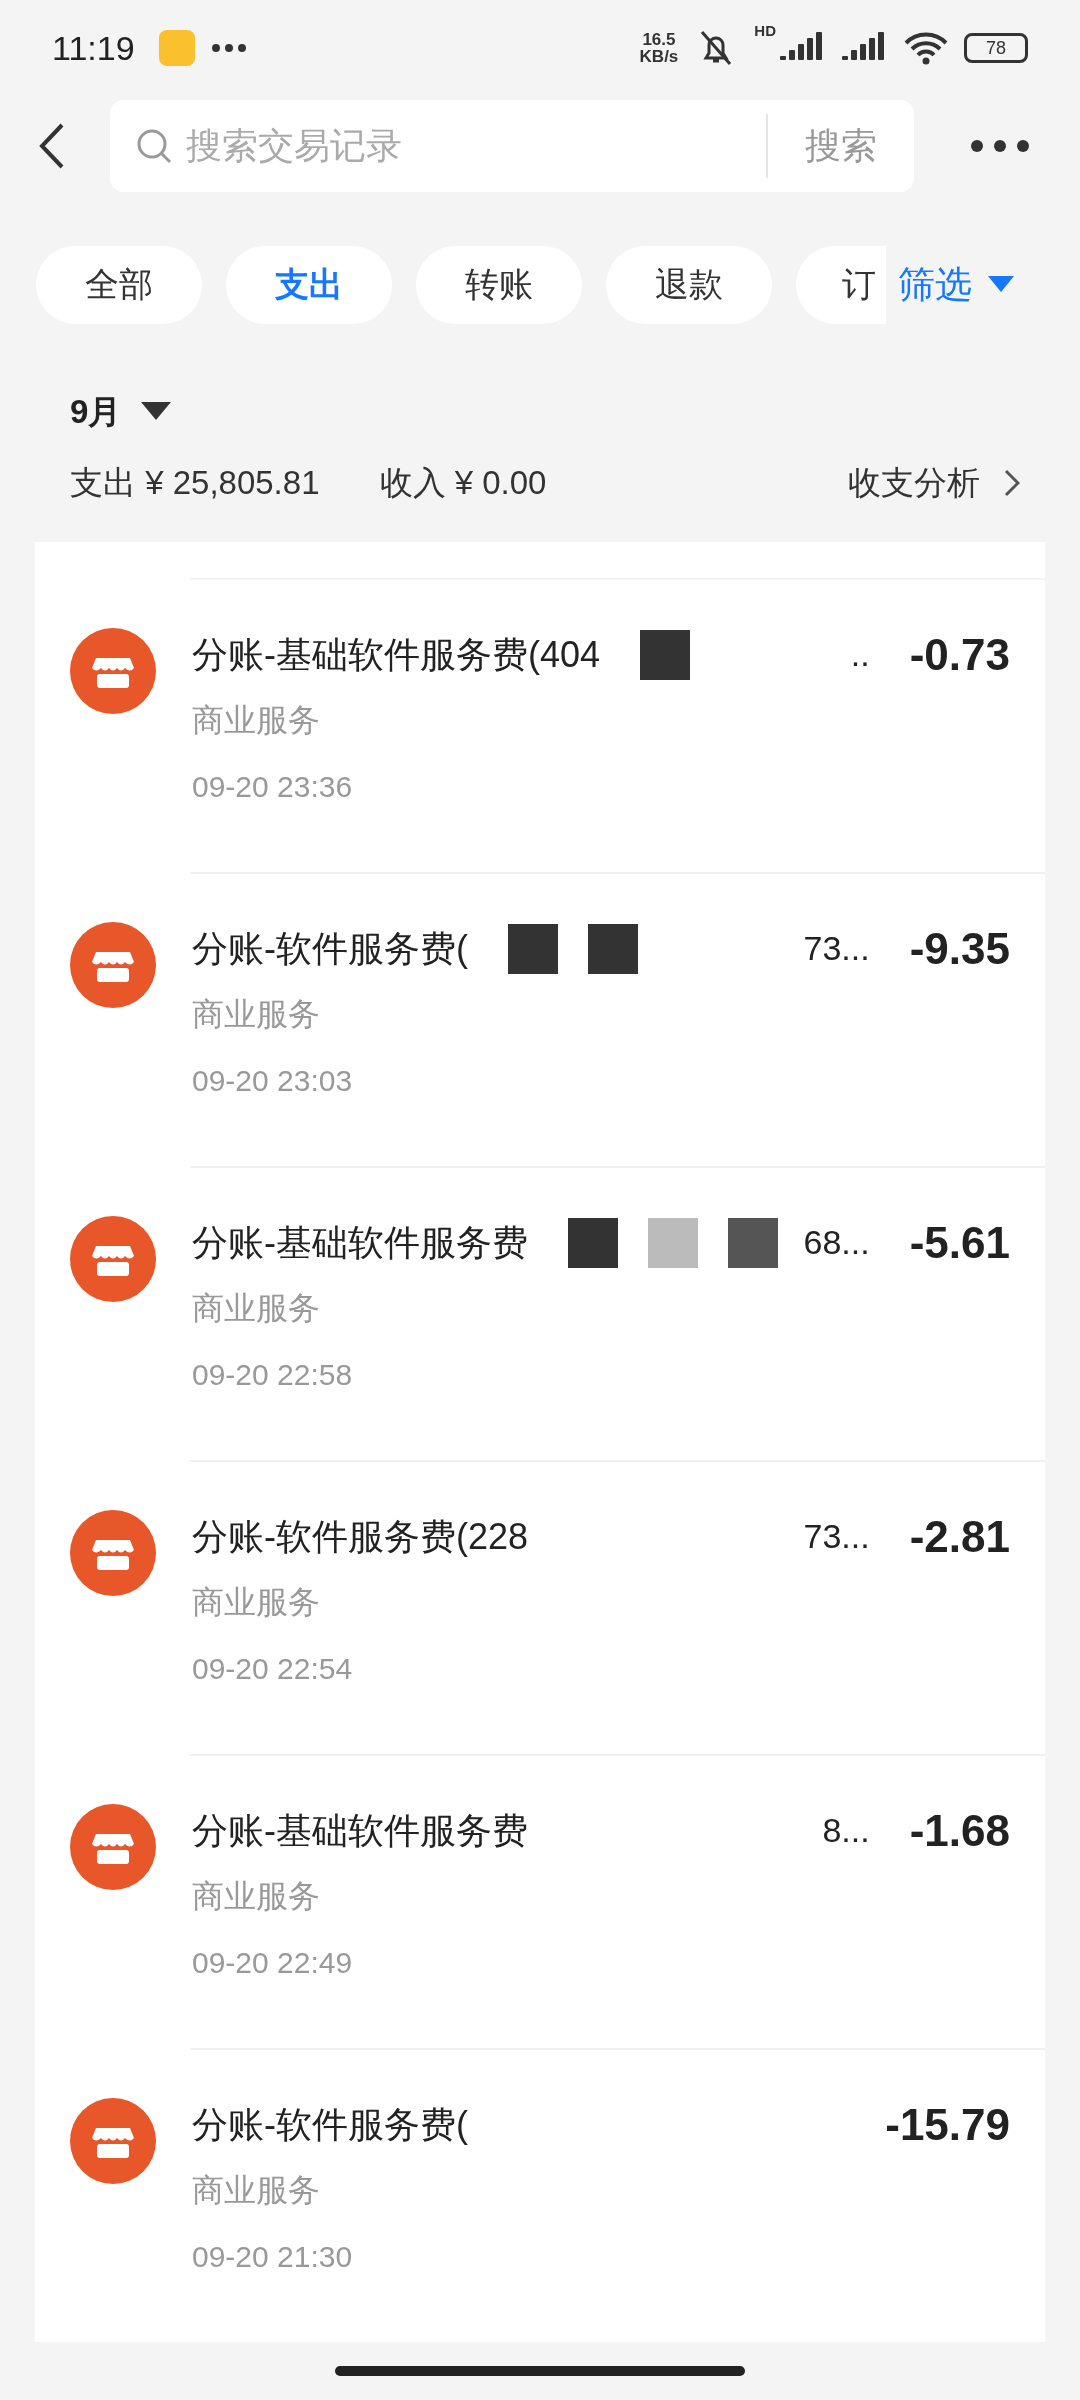 The width and height of the screenshot is (1080, 2400). Describe the element at coordinates (273, 1080) in the screenshot. I see `transaction-time: 09-20 23:03` at that location.